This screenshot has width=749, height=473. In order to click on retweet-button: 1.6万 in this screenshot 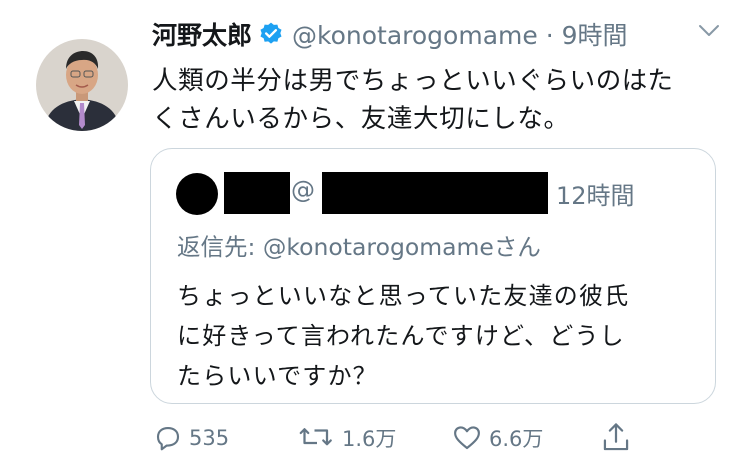, I will do `click(347, 438)`.